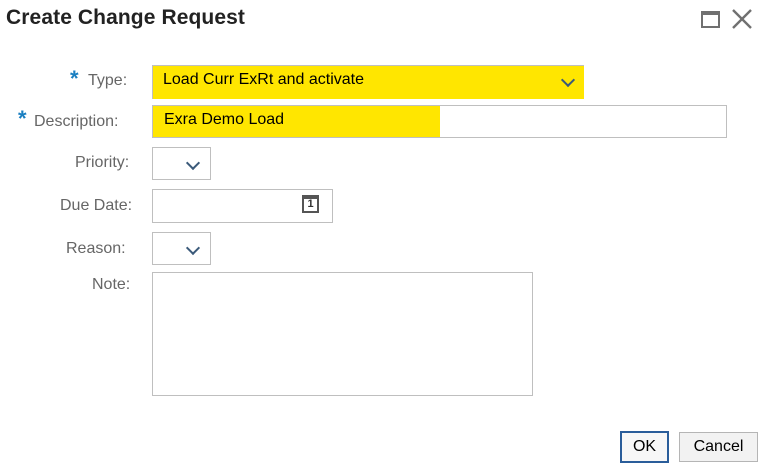  Describe the element at coordinates (742, 19) in the screenshot. I see `close-icon` at that location.